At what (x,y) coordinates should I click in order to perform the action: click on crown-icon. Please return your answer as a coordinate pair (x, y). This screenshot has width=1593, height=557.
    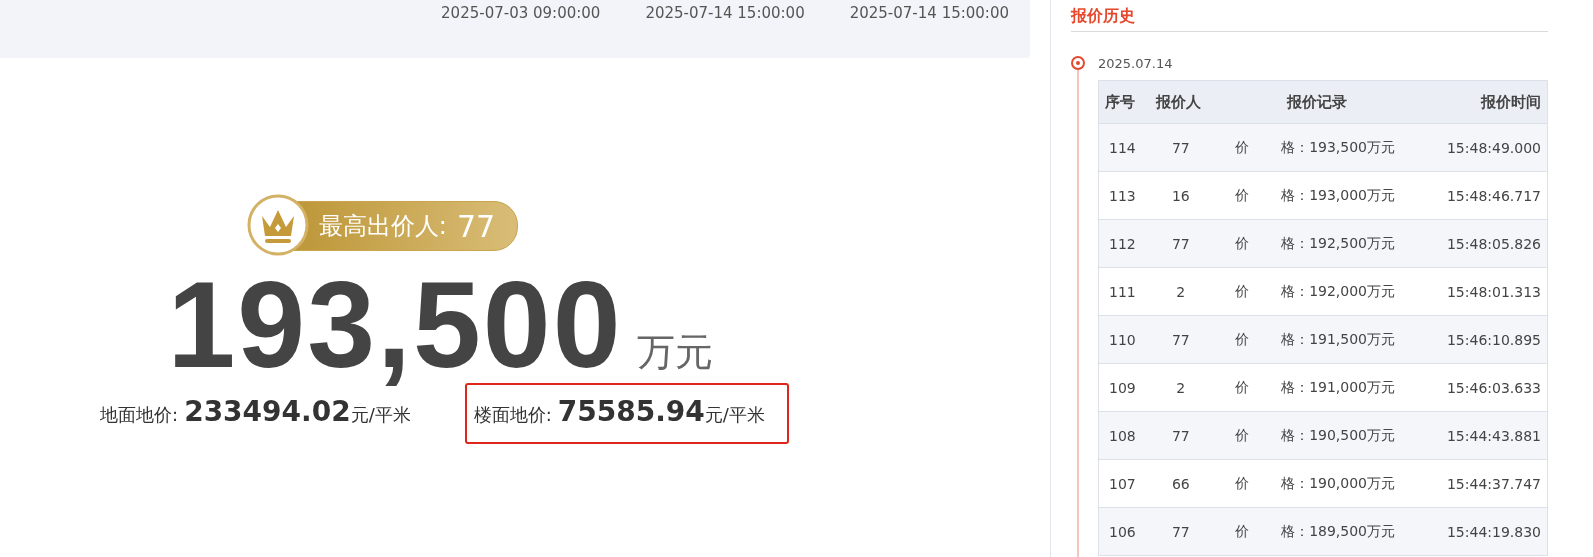
    Looking at the image, I should click on (277, 225).